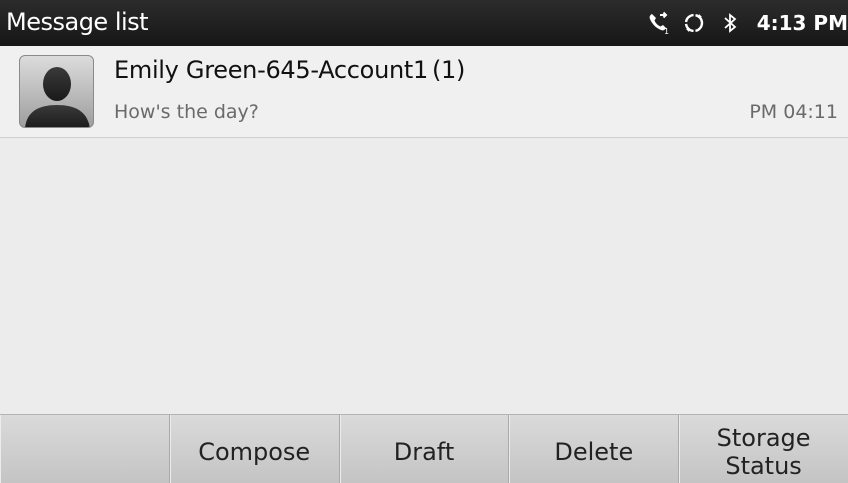  Describe the element at coordinates (424, 23) in the screenshot. I see `status-bar: Message list 1 4:13 PM` at that location.